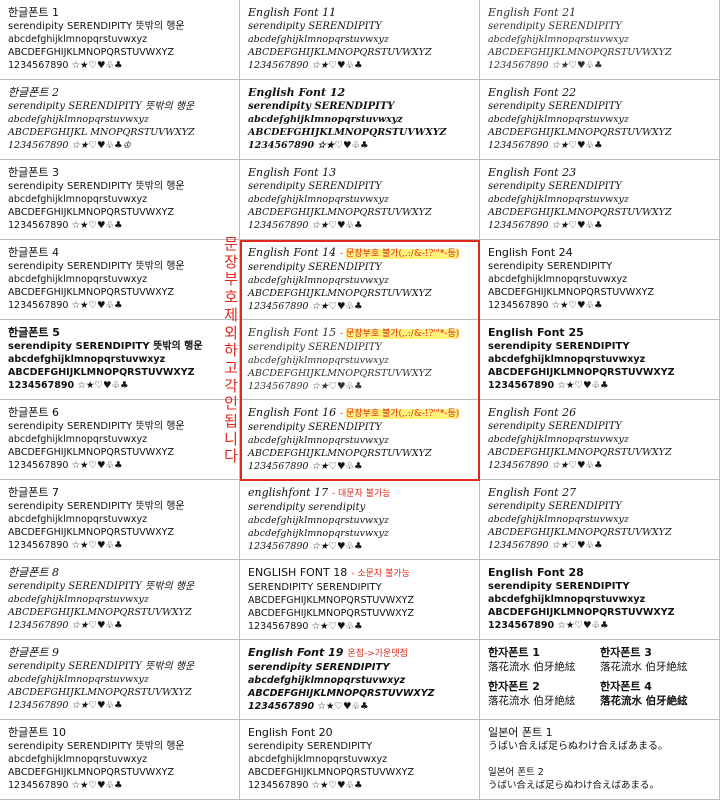 This screenshot has width=720, height=800. What do you see at coordinates (33, 92) in the screenshot?
I see `font-name: 한글폰트 2` at bounding box center [33, 92].